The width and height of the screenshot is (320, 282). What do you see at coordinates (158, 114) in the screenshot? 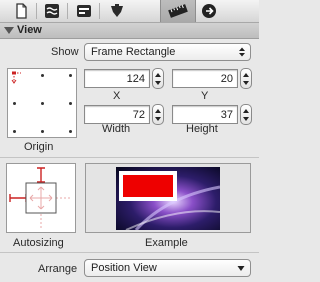
I see `width-stepper` at bounding box center [158, 114].